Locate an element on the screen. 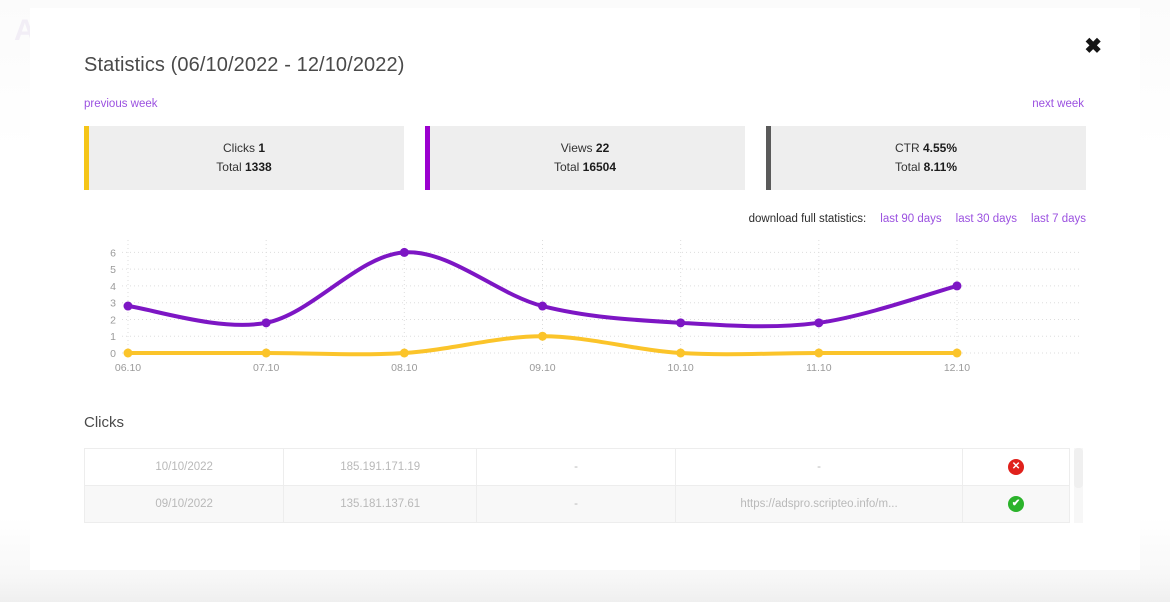 This screenshot has width=1170, height=602. error-circle-icon: ✕ is located at coordinates (1016, 467).